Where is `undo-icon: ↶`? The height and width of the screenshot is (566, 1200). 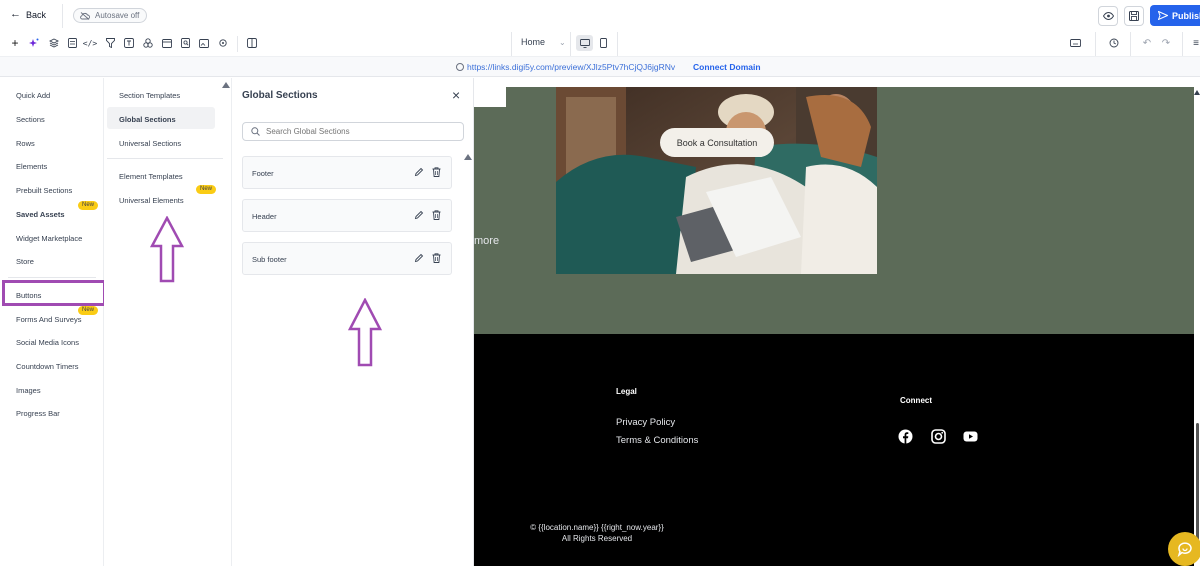
undo-icon: ↶ is located at coordinates (1147, 43).